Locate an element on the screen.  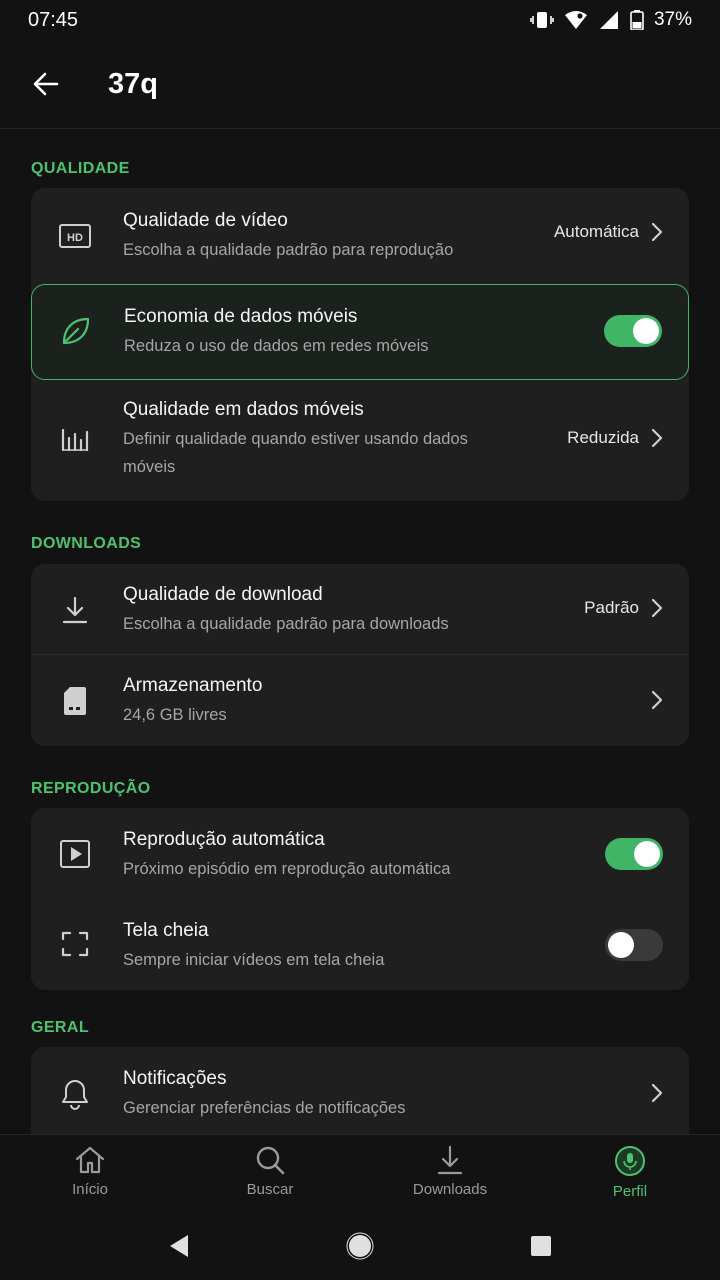
profile-mic-icon is located at coordinates (630, 1161).